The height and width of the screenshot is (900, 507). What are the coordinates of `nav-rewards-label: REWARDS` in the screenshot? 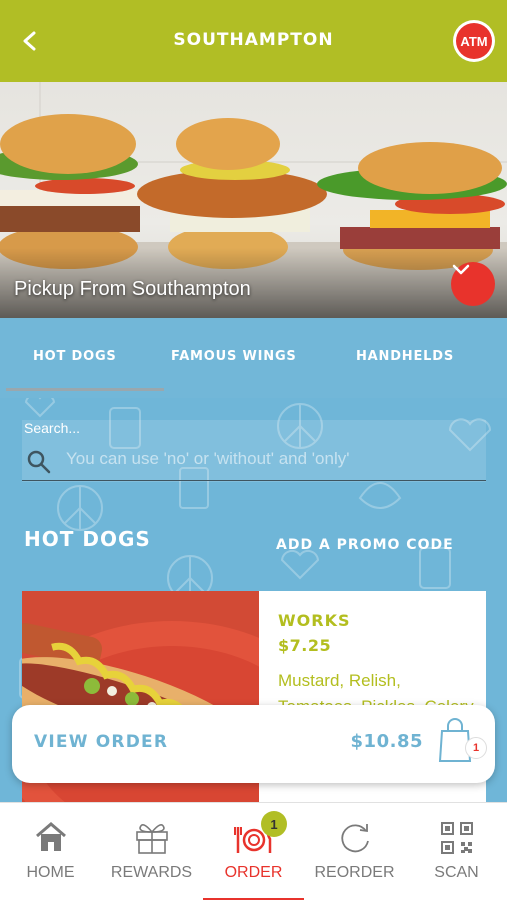 It's located at (151, 872).